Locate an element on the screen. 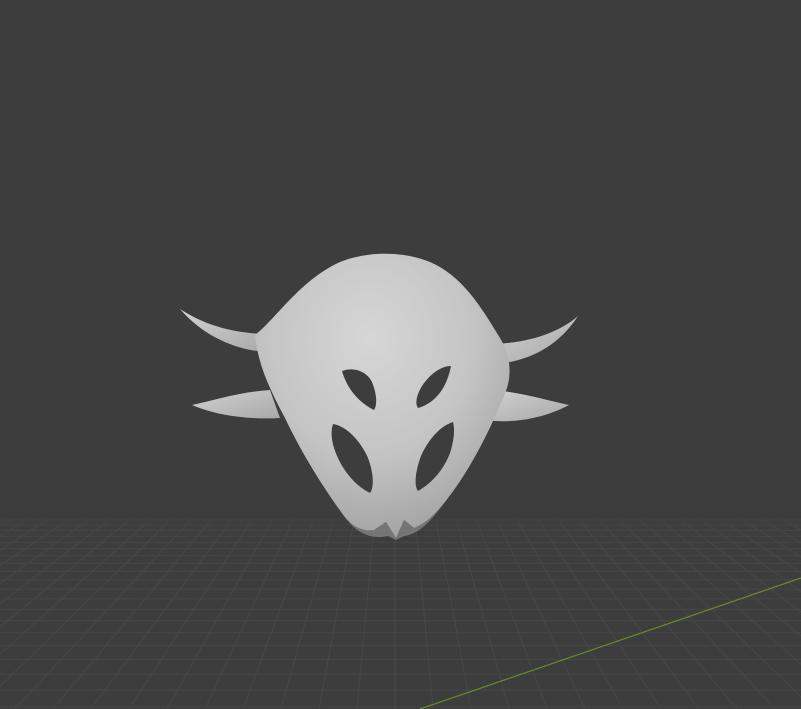 The width and height of the screenshot is (801, 709). x-axis-line is located at coordinates (610, 643).